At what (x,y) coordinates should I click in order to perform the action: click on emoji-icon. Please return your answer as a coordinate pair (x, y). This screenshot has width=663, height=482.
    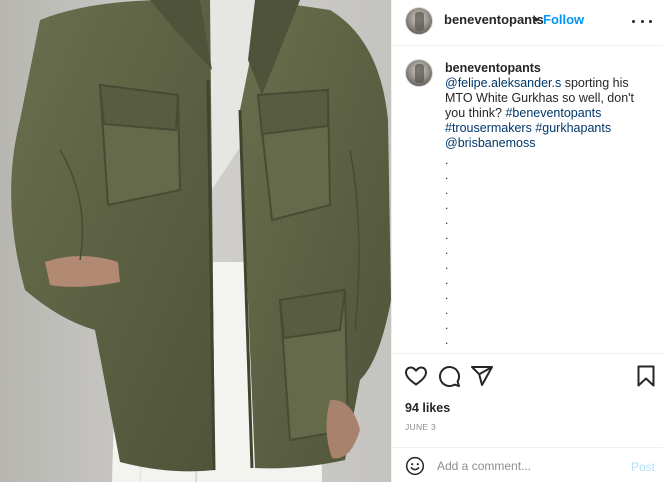
    Looking at the image, I should click on (415, 466).